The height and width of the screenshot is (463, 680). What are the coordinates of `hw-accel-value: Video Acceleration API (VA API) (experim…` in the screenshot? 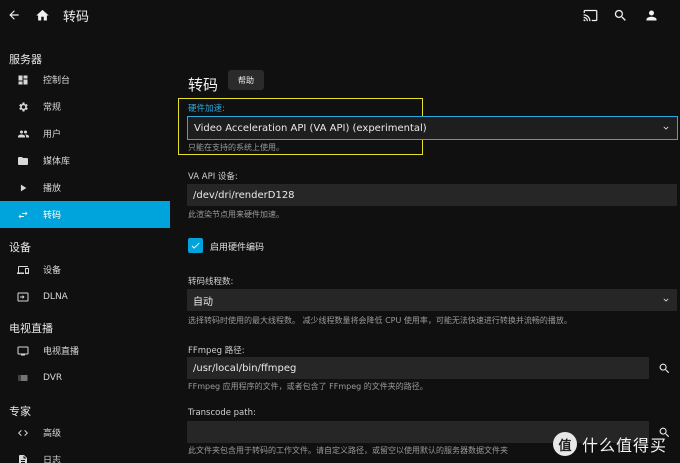 It's located at (310, 128).